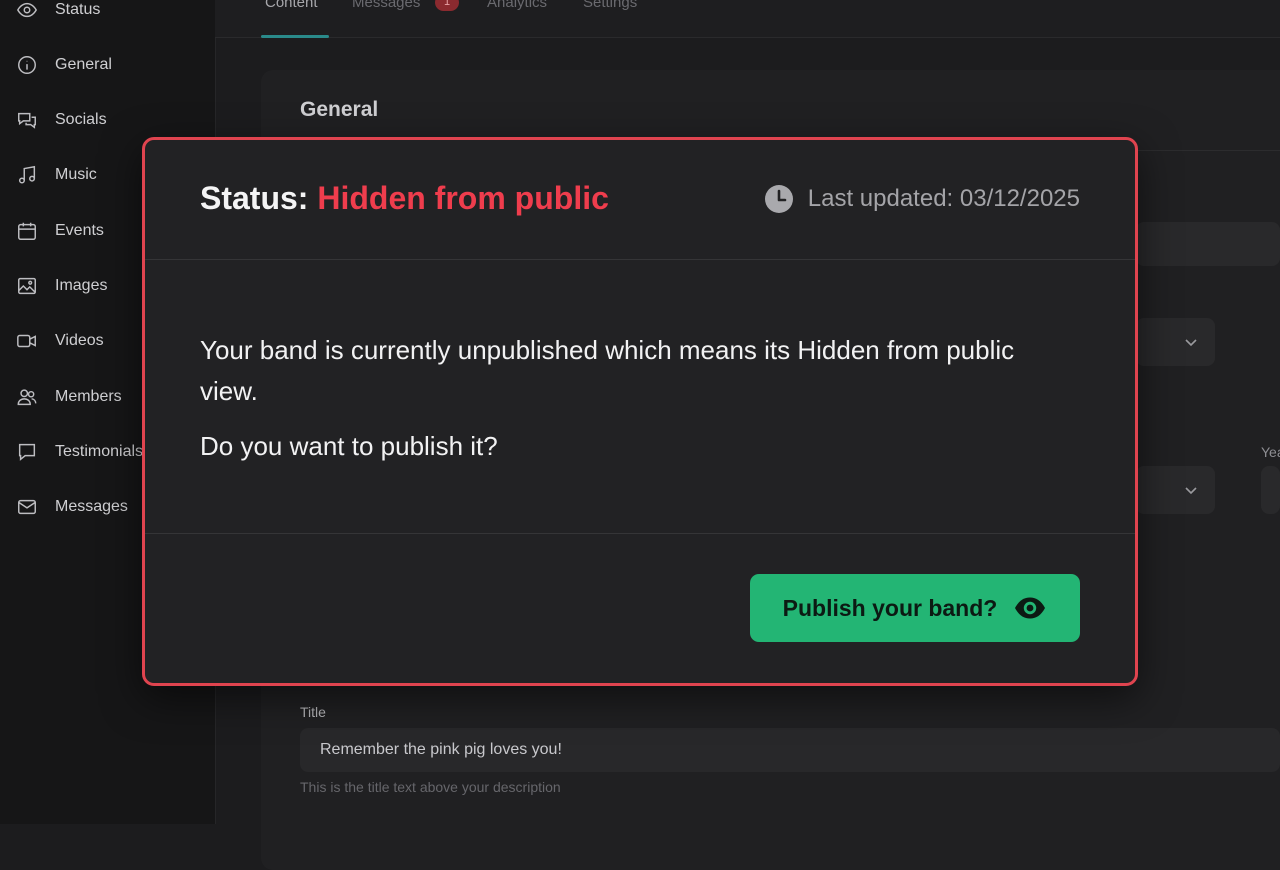 The height and width of the screenshot is (870, 1280). What do you see at coordinates (27, 65) in the screenshot?
I see `info-icon` at bounding box center [27, 65].